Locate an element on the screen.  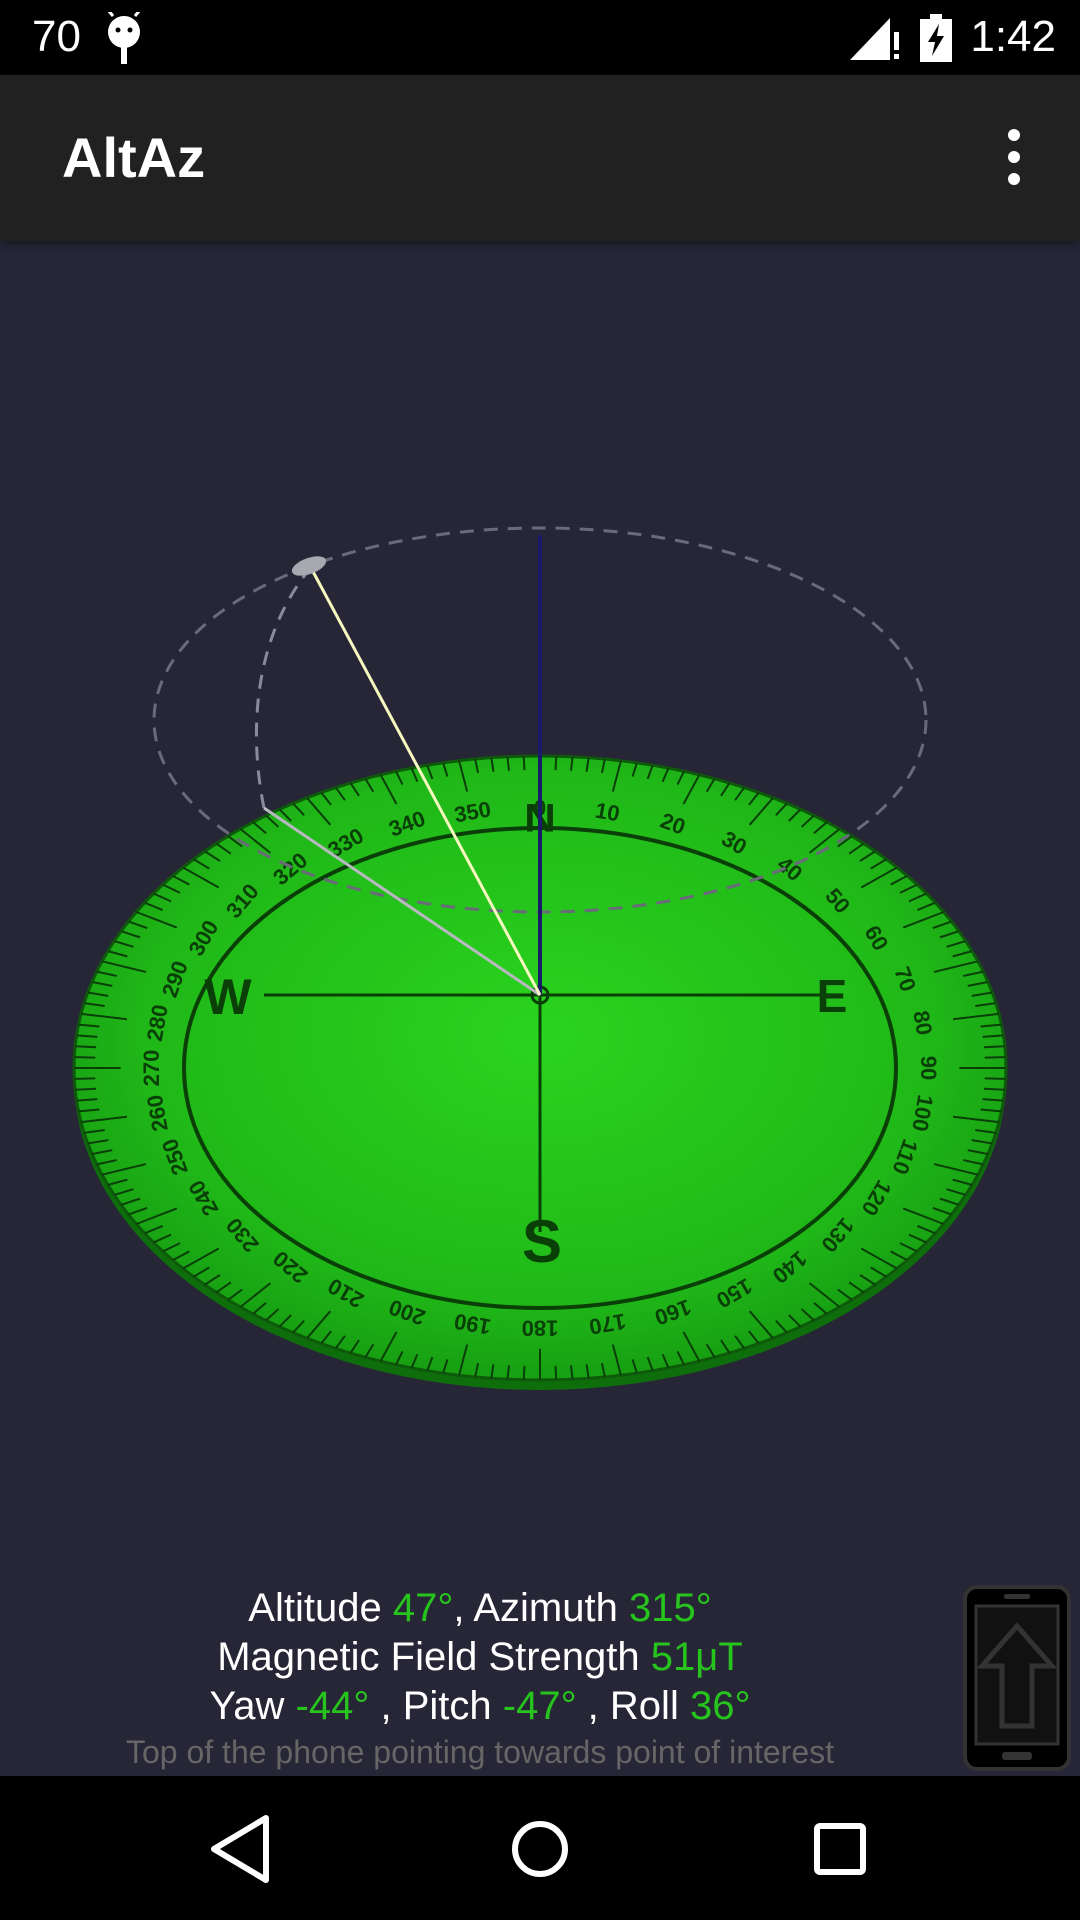
altaz-line: Altitude 47°, Azimuth 315° is located at coordinates (480, 1608).